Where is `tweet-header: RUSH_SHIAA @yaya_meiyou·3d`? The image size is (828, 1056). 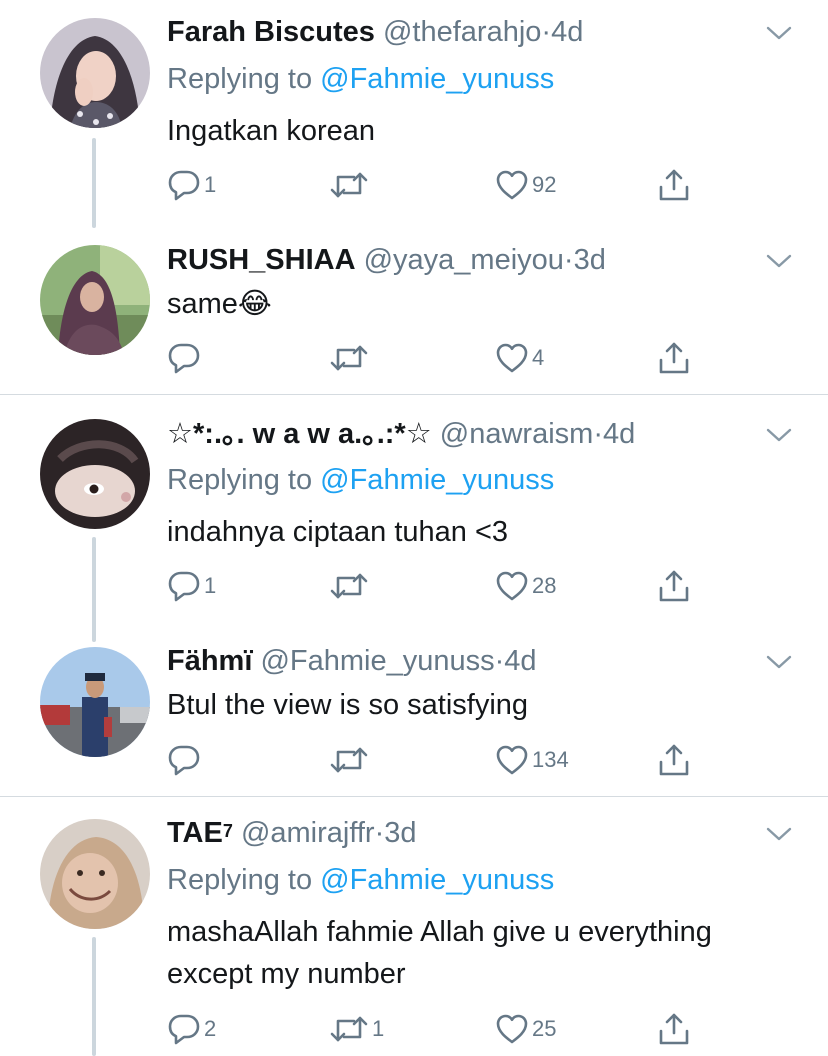
tweet-header: RUSH_SHIAA @yaya_meiyou·3d is located at coordinates (462, 260).